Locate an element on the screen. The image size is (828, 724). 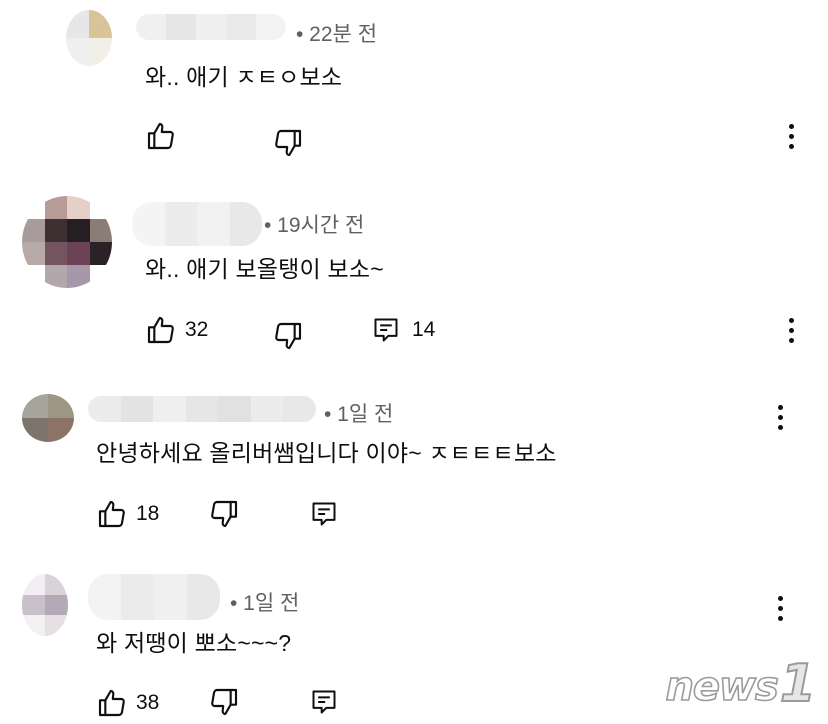
like-count: 18 is located at coordinates (148, 513).